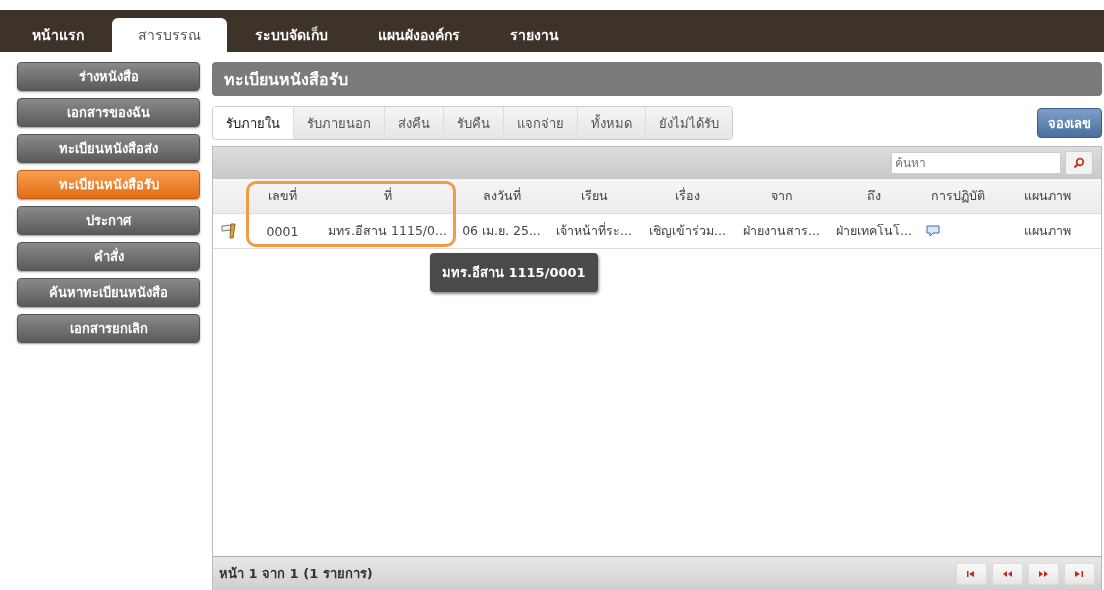 The height and width of the screenshot is (590, 1104). I want to click on column-header: จาก, so click(781, 196).